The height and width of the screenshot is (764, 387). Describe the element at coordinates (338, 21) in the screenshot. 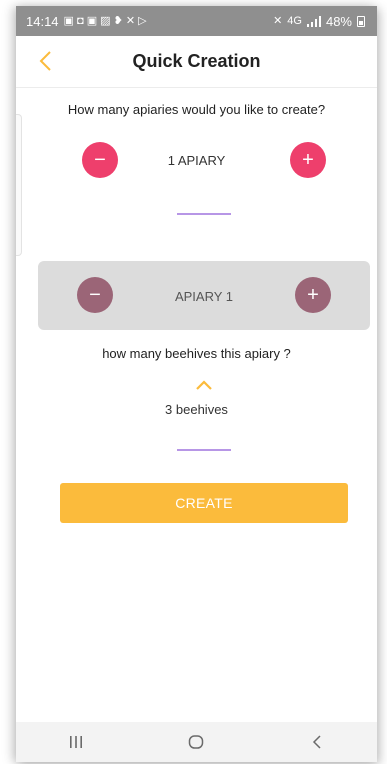

I see `battery-percent: 48%` at that location.